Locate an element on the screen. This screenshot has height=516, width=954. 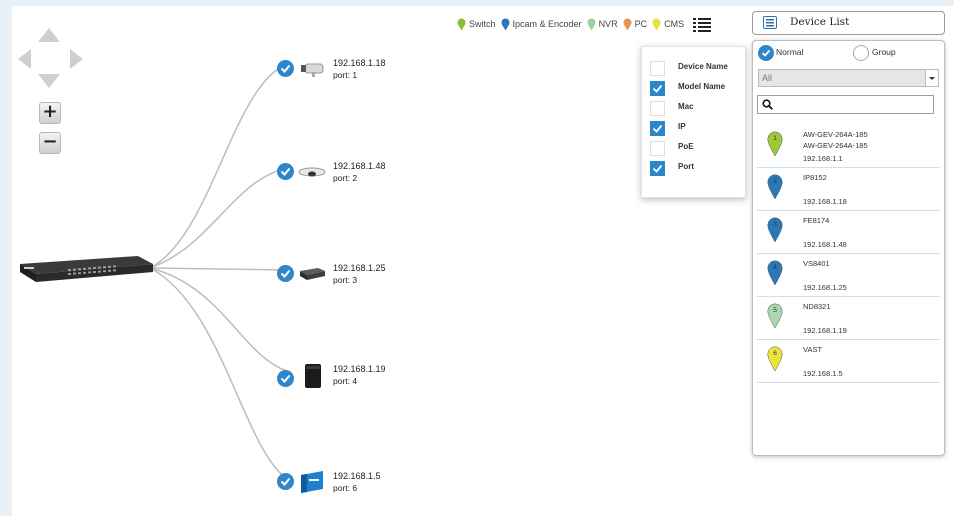
node-ip: 192.168.1.48 is located at coordinates (359, 166).